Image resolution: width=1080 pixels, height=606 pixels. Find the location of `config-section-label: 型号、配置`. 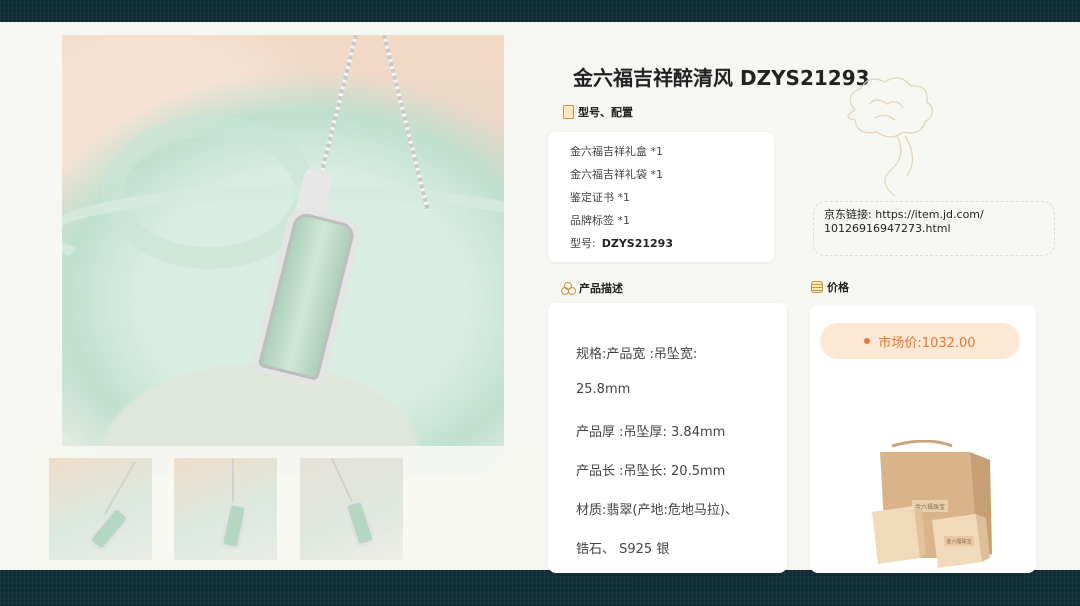

config-section-label: 型号、配置 is located at coordinates (598, 112).